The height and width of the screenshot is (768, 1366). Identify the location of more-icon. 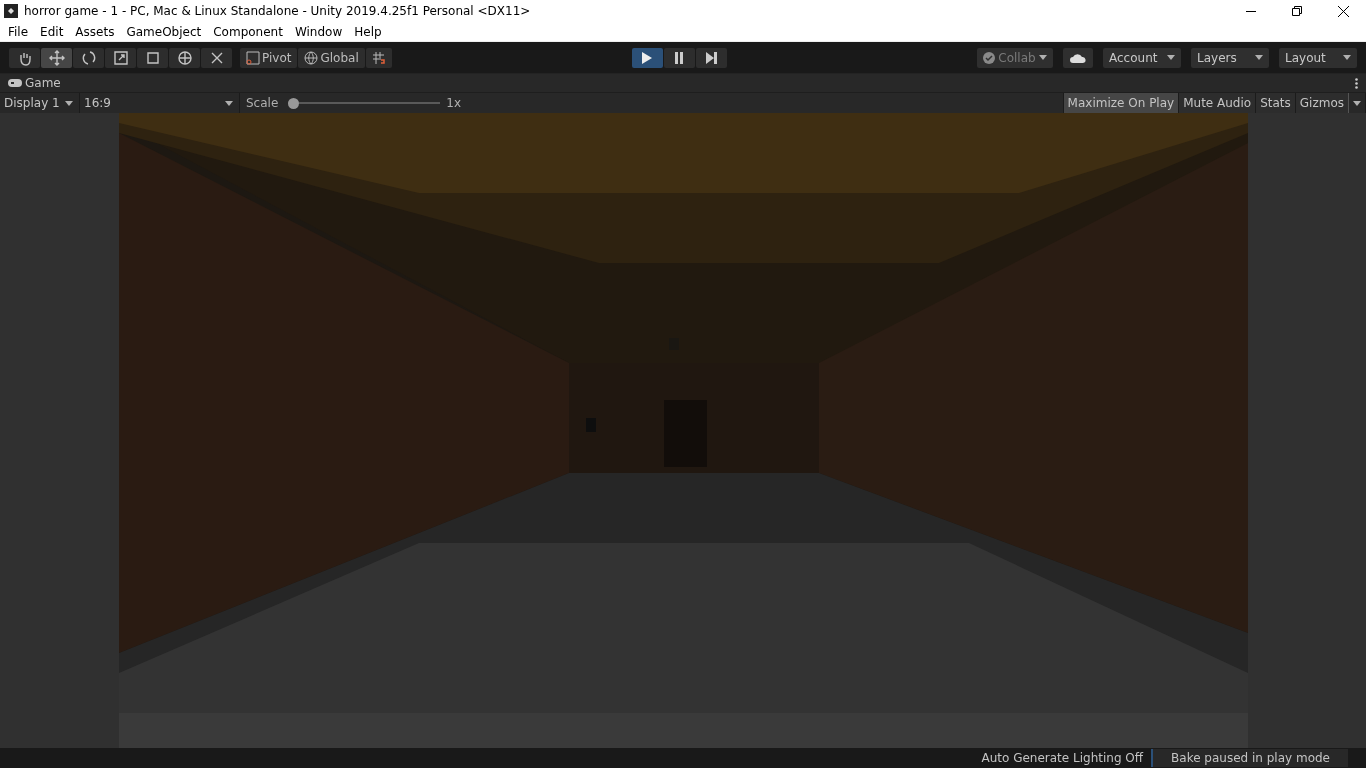
(1356, 83).